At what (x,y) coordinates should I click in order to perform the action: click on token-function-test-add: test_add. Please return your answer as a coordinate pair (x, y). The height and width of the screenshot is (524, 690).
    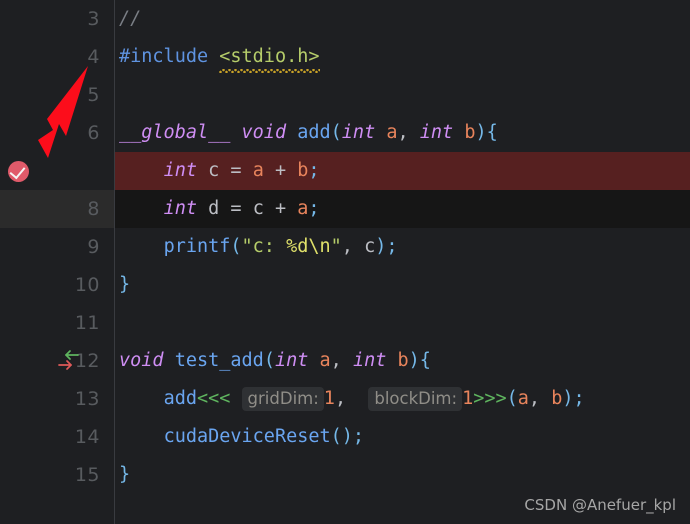
    Looking at the image, I should click on (219, 360).